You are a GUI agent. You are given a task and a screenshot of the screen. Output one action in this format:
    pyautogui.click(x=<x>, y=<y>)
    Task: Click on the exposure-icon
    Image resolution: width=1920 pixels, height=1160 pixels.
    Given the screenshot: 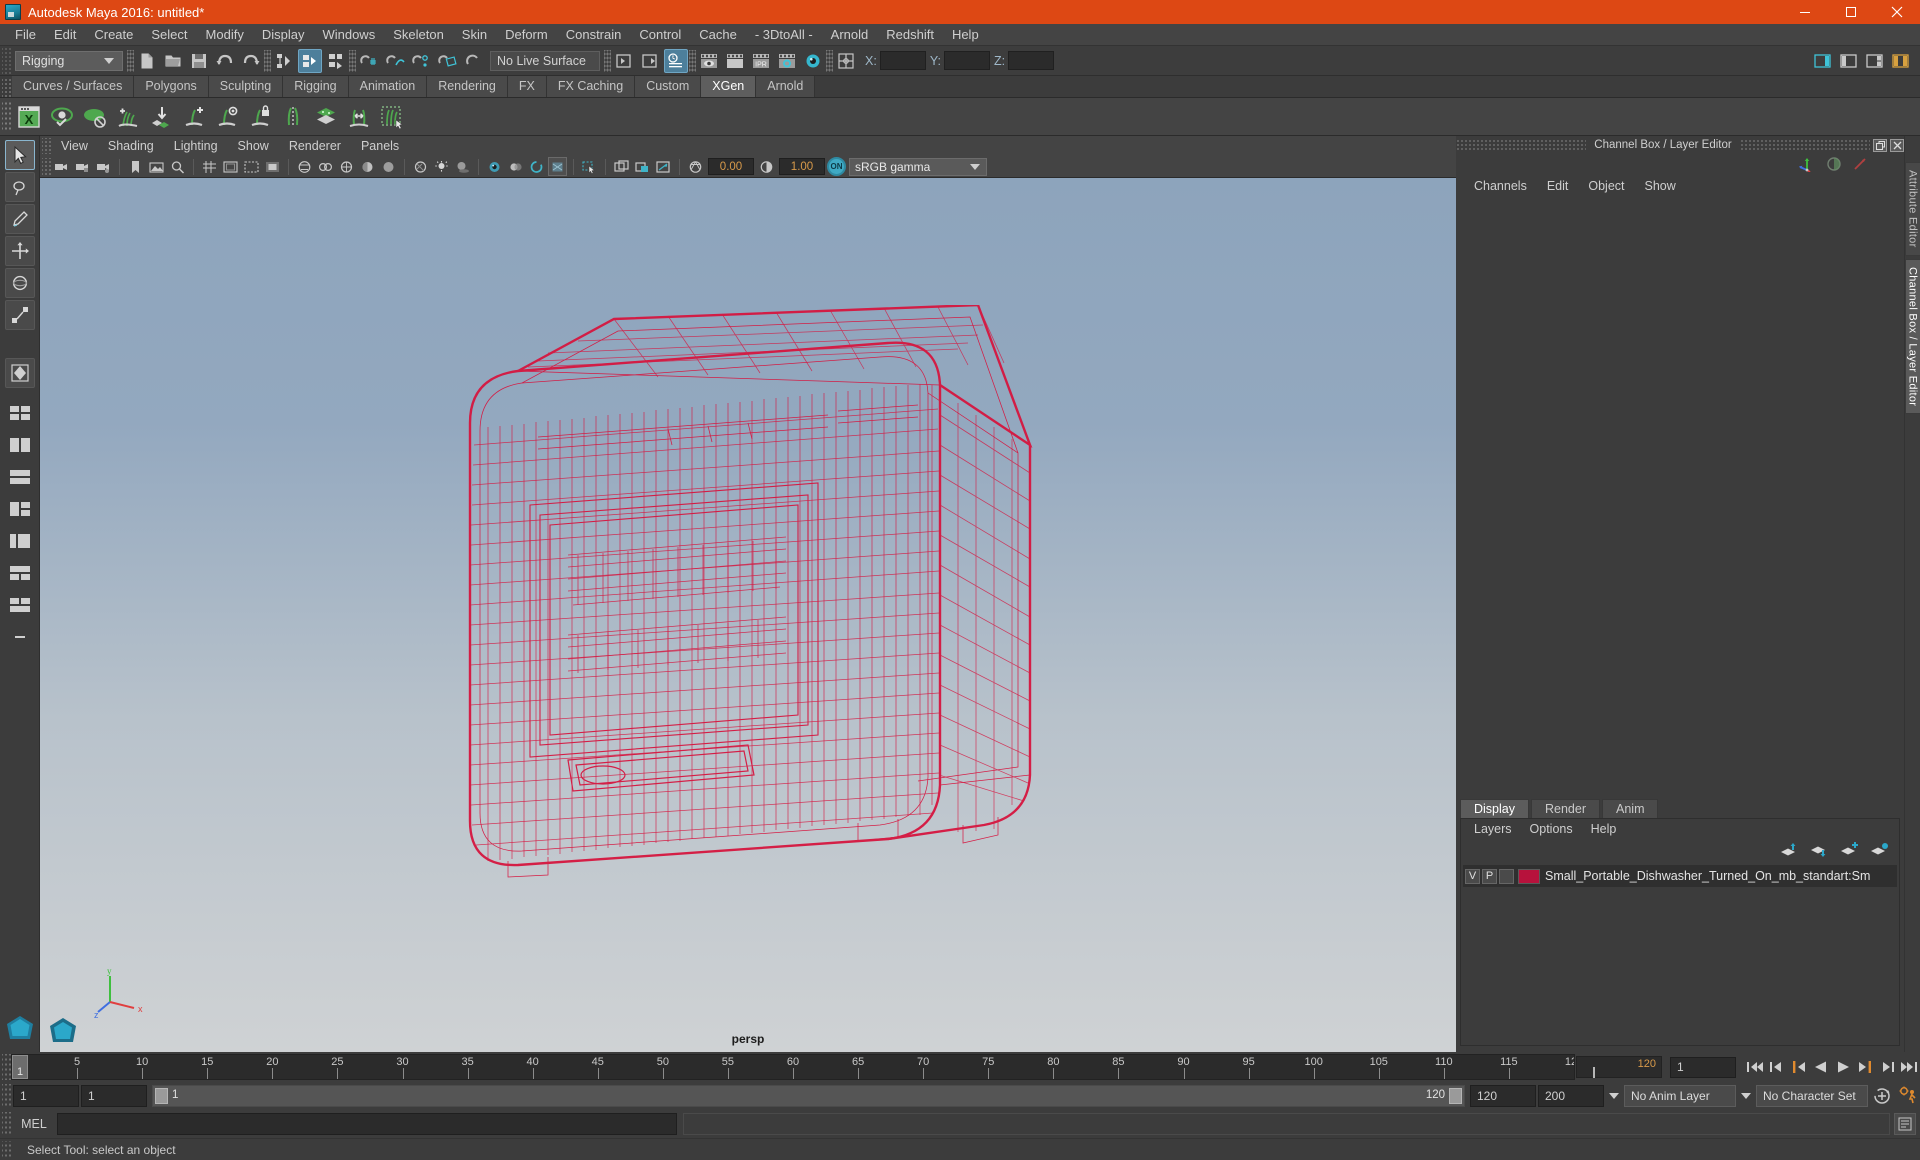 What is the action you would take?
    pyautogui.click(x=695, y=166)
    